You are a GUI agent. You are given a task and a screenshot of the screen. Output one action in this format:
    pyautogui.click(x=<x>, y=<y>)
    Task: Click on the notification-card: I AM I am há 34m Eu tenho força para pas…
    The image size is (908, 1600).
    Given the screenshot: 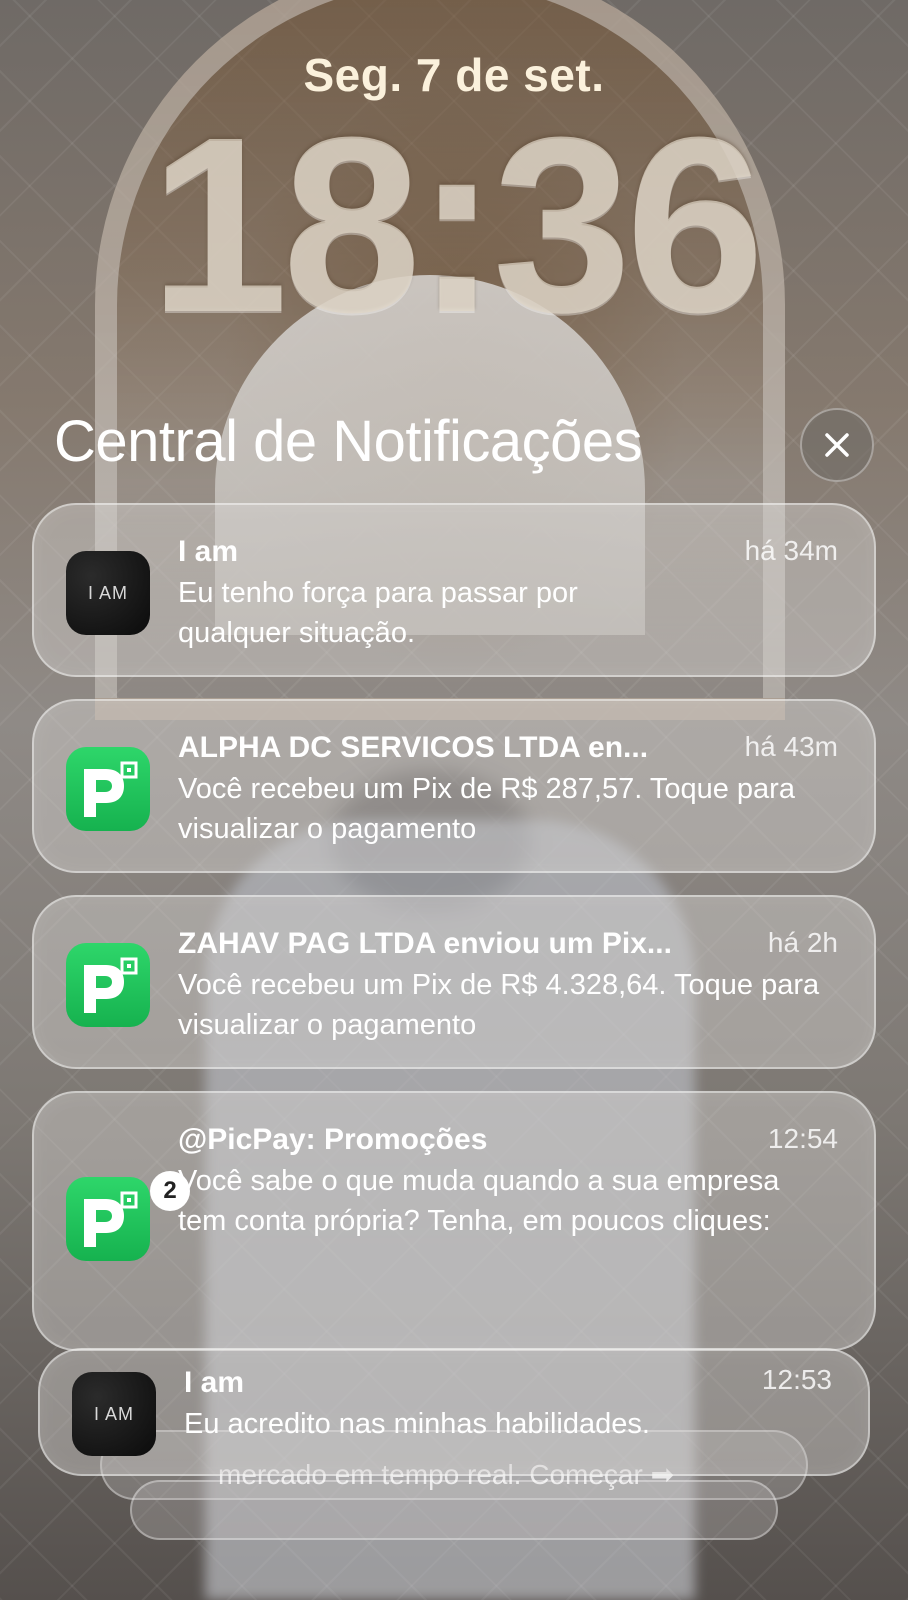 What is the action you would take?
    pyautogui.click(x=454, y=590)
    